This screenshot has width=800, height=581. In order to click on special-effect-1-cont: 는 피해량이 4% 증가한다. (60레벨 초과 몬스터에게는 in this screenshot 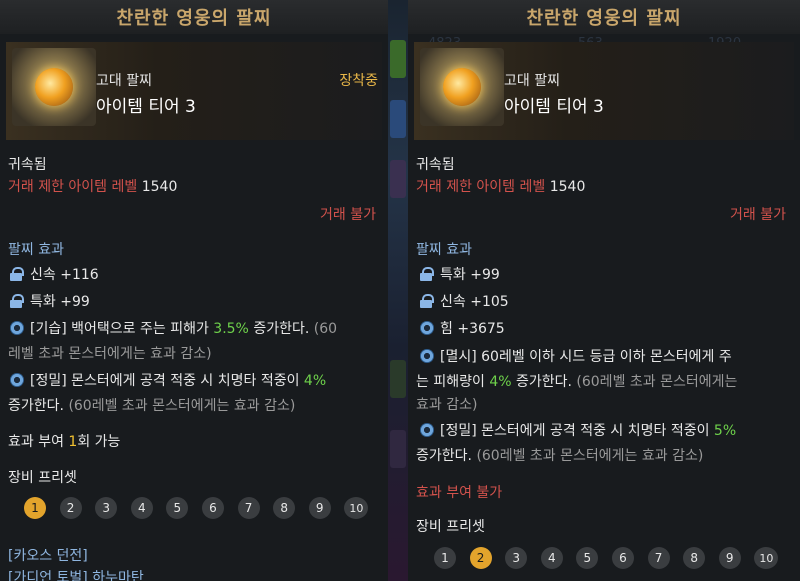, I will do `click(577, 382)`.